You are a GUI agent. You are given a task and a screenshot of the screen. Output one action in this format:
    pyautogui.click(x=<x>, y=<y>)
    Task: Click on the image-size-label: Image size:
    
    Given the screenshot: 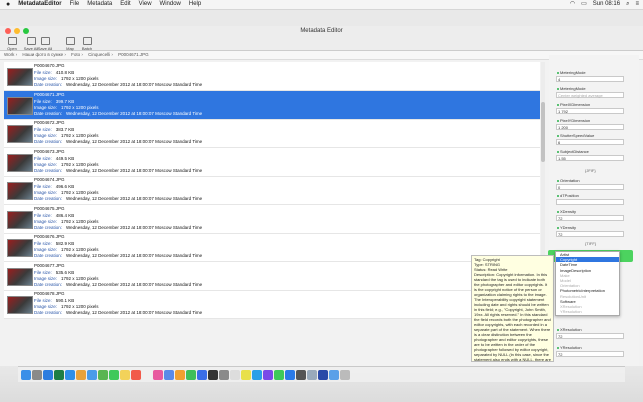 What is the action you would take?
    pyautogui.click(x=46, y=221)
    